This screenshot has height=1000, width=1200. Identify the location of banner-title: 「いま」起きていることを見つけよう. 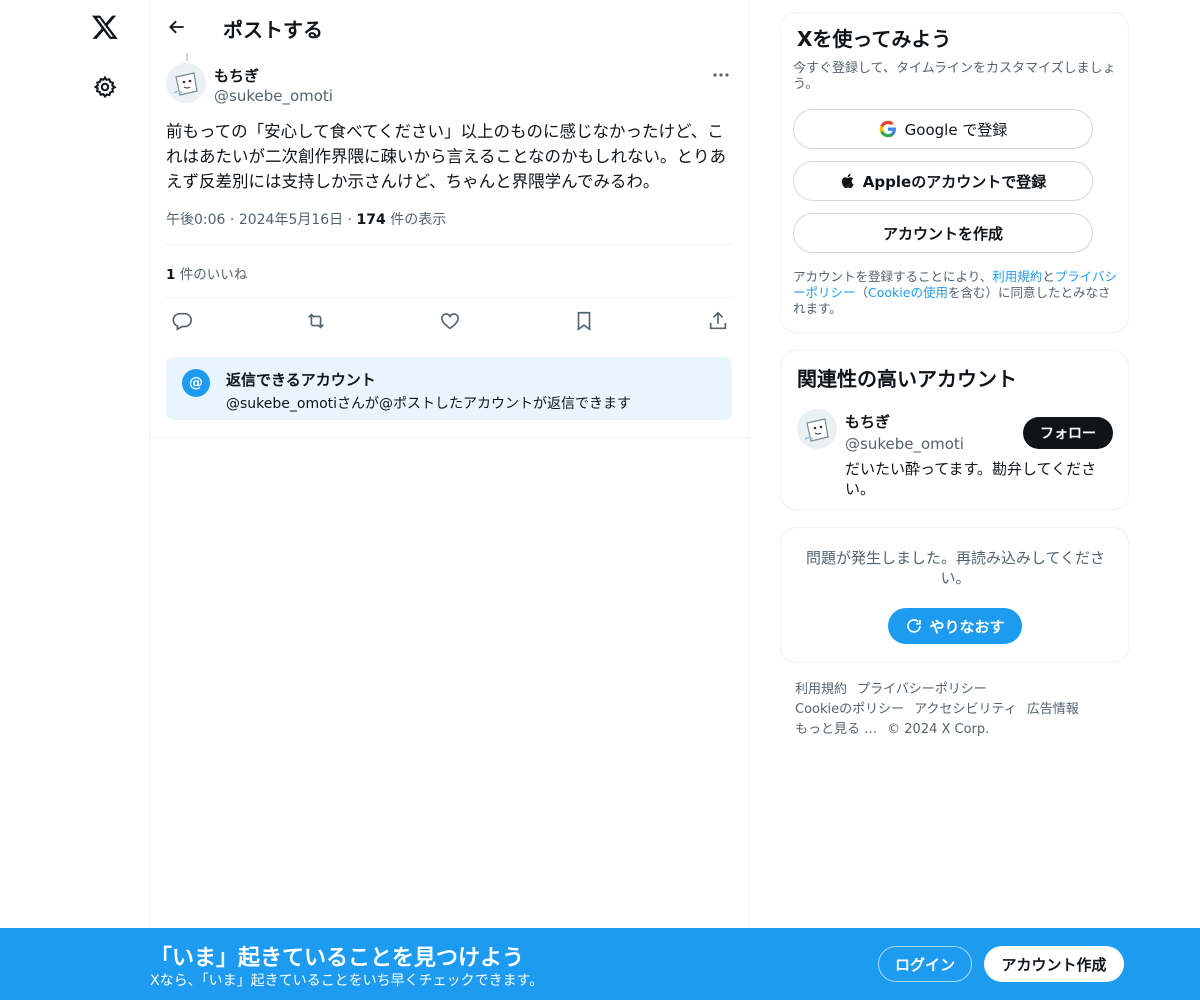
(337, 958).